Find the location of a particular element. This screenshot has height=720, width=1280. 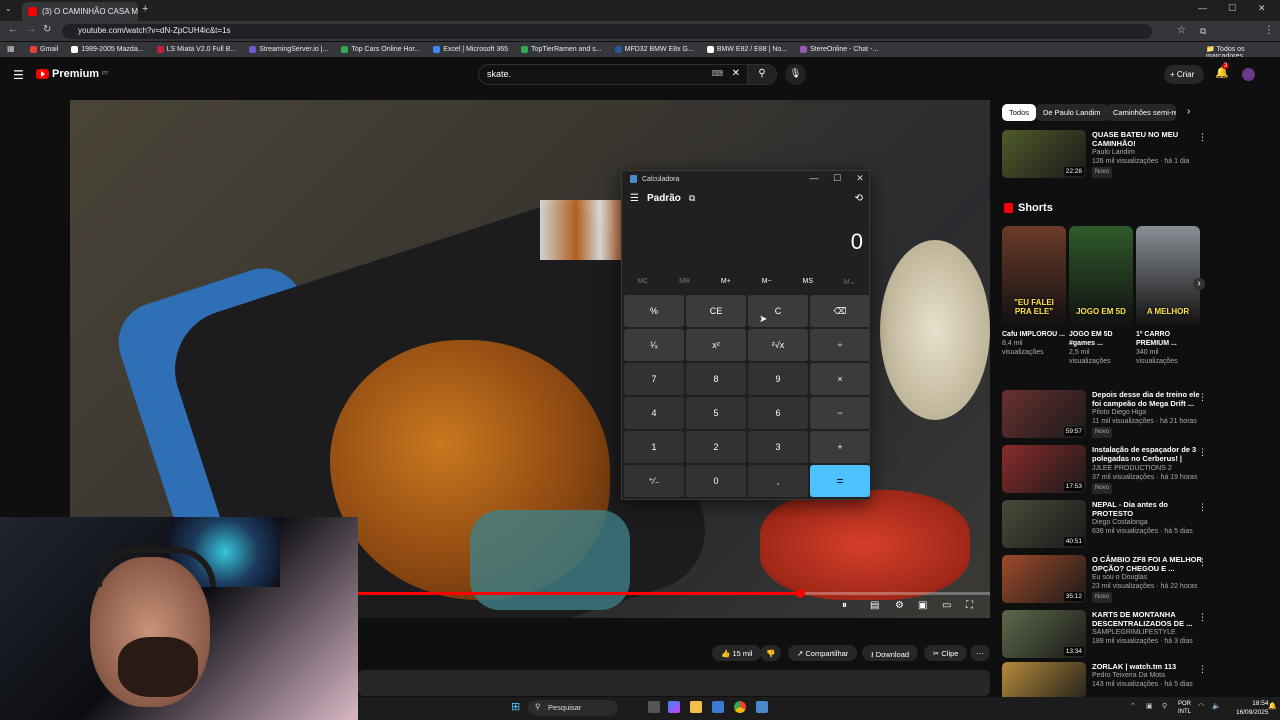

memory-button: MS is located at coordinates (807, 282).